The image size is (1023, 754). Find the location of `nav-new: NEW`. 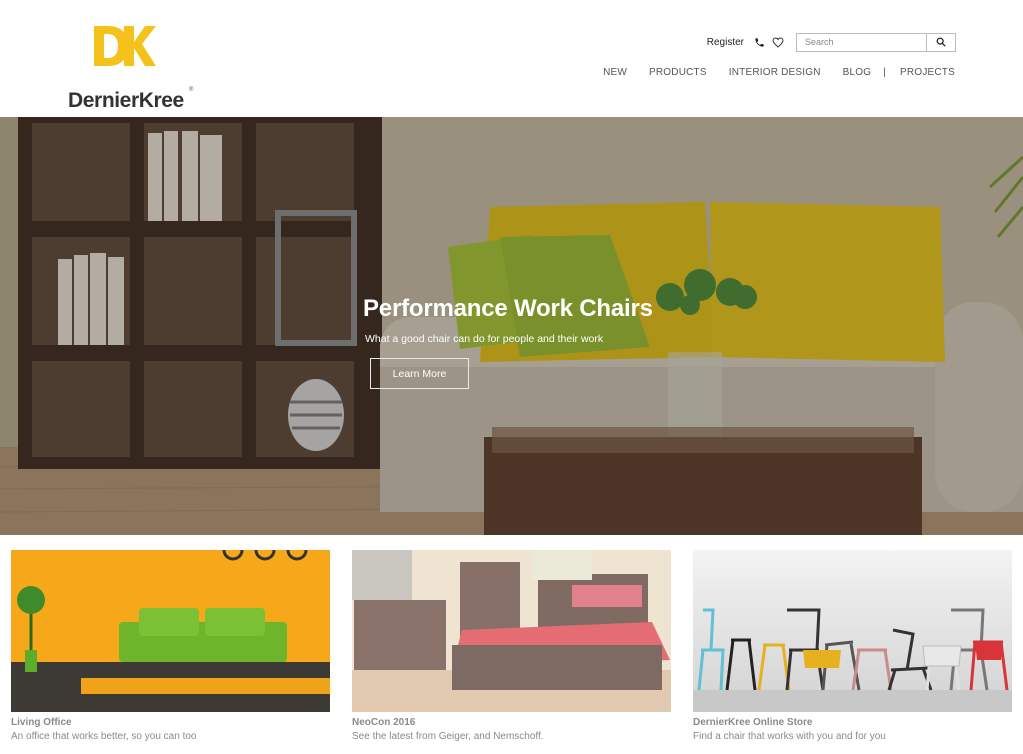

nav-new: NEW is located at coordinates (615, 72).